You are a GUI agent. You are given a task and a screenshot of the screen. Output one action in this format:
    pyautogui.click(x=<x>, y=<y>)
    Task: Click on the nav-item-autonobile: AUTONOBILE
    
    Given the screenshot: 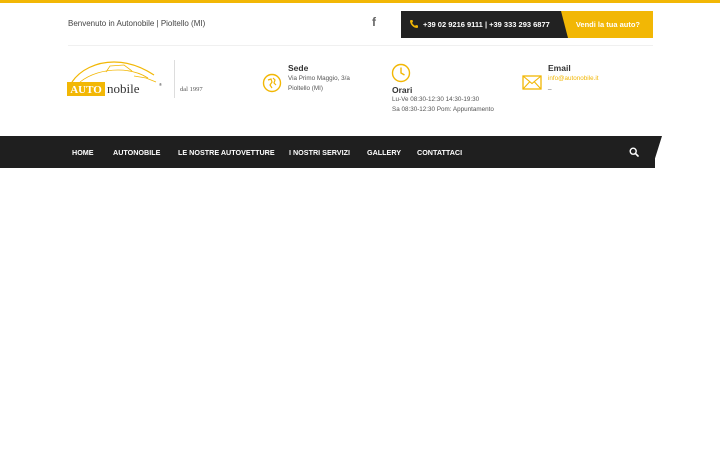 What is the action you would take?
    pyautogui.click(x=136, y=152)
    